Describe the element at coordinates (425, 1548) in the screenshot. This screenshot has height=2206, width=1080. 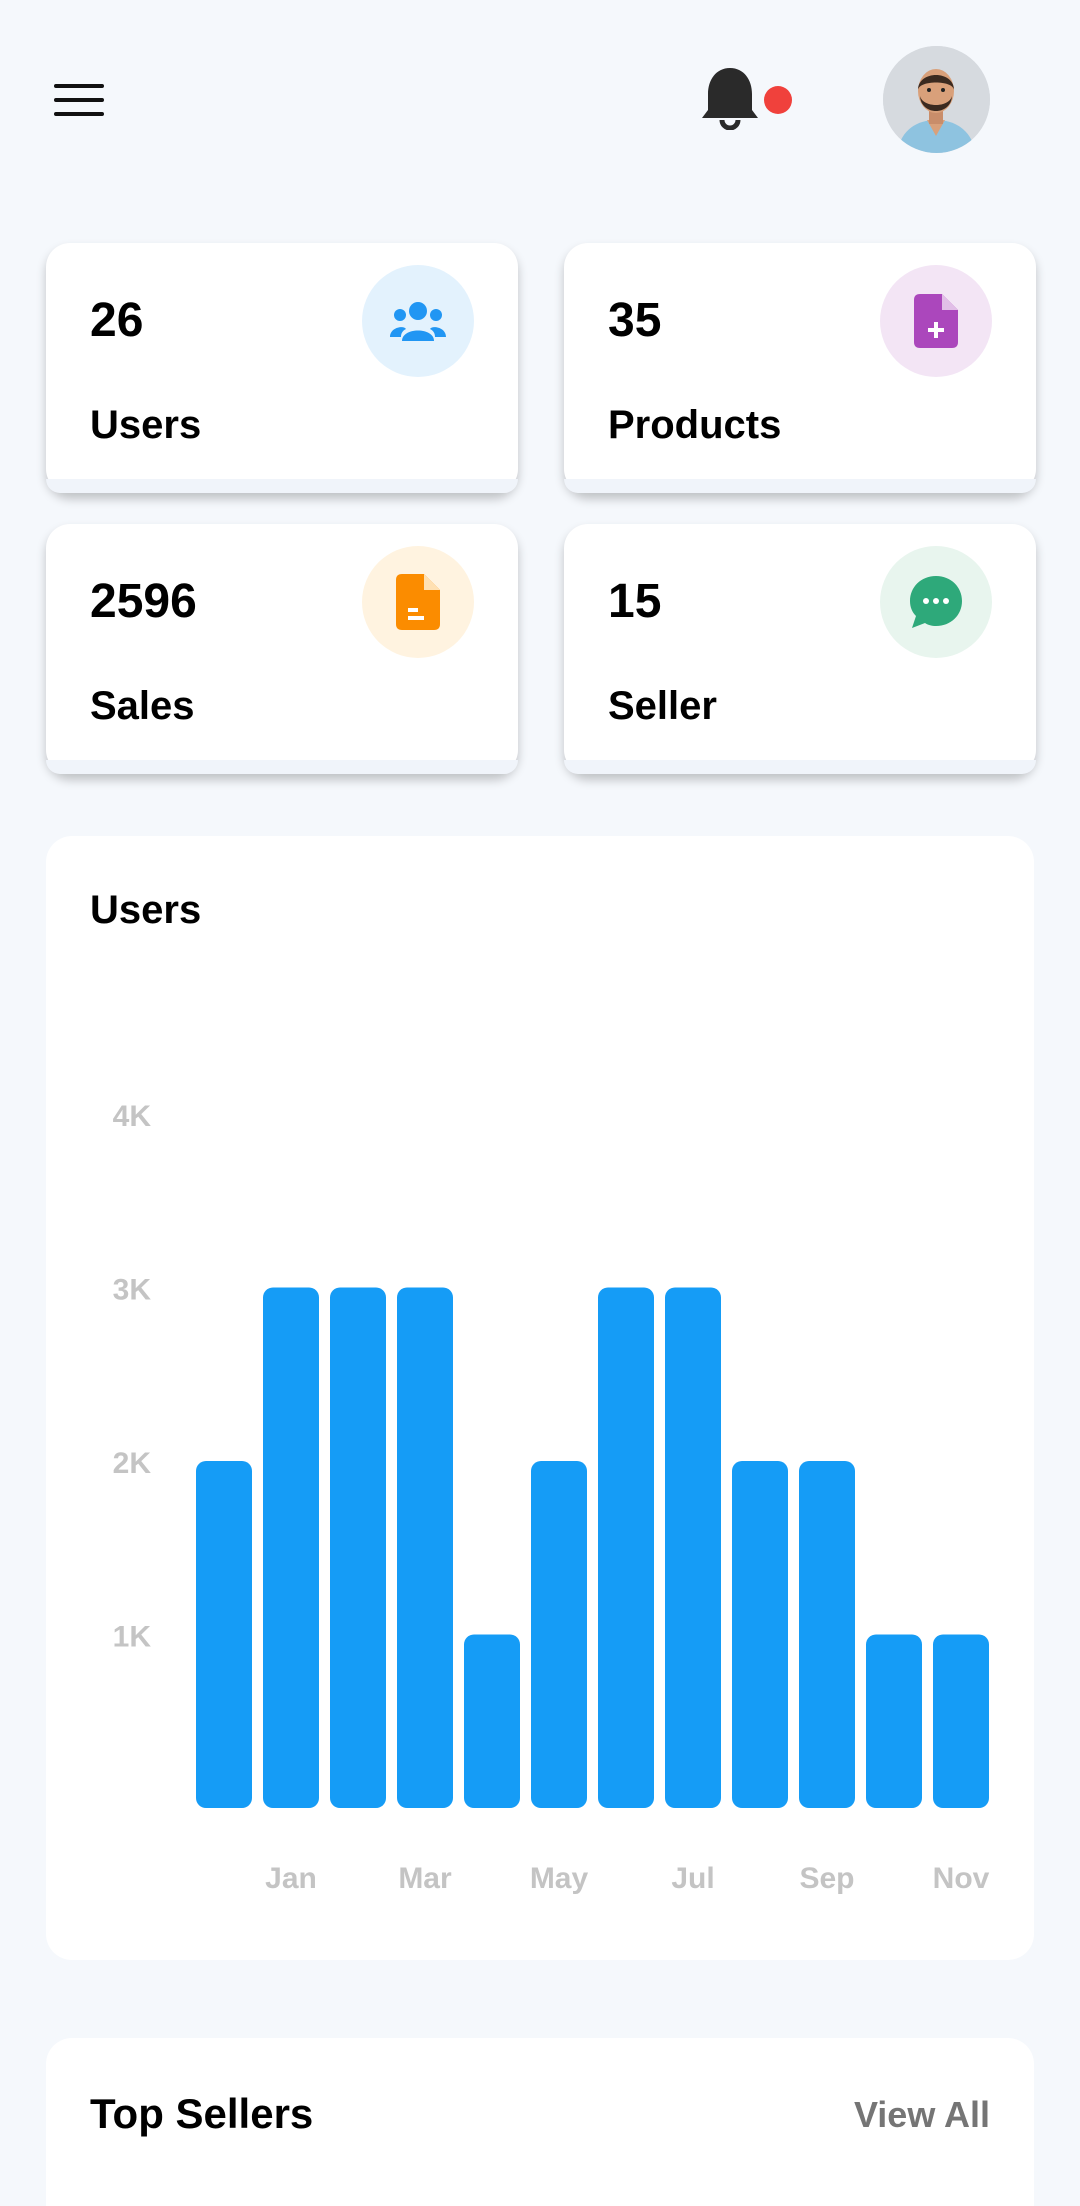
I see `chart-bar-mar` at that location.